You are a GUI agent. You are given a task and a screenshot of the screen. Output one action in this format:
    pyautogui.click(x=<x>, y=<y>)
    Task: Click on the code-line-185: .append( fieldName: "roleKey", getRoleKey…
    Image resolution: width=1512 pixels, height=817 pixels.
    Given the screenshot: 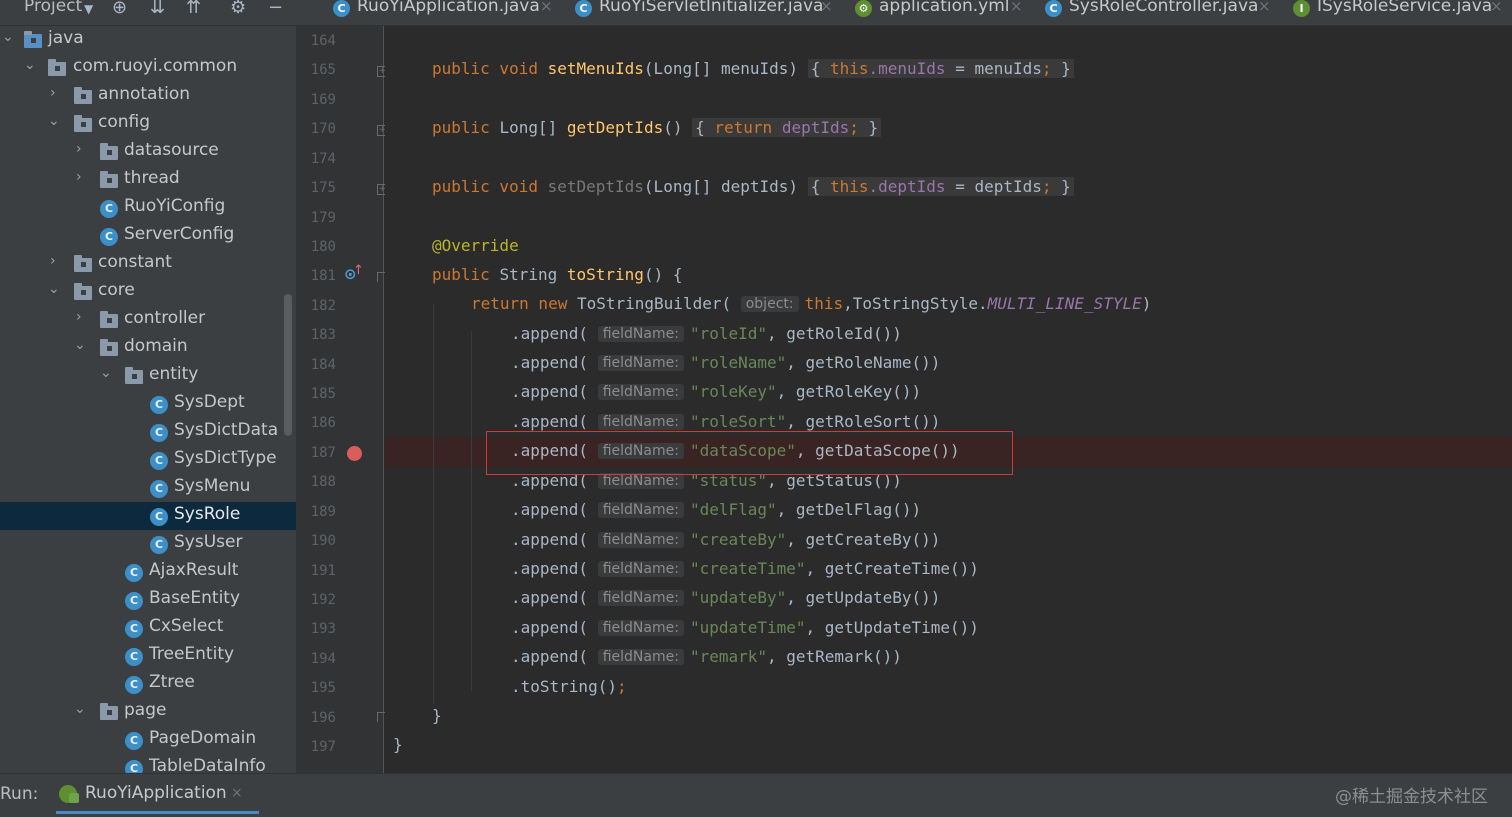 What is the action you would take?
    pyautogui.click(x=716, y=395)
    